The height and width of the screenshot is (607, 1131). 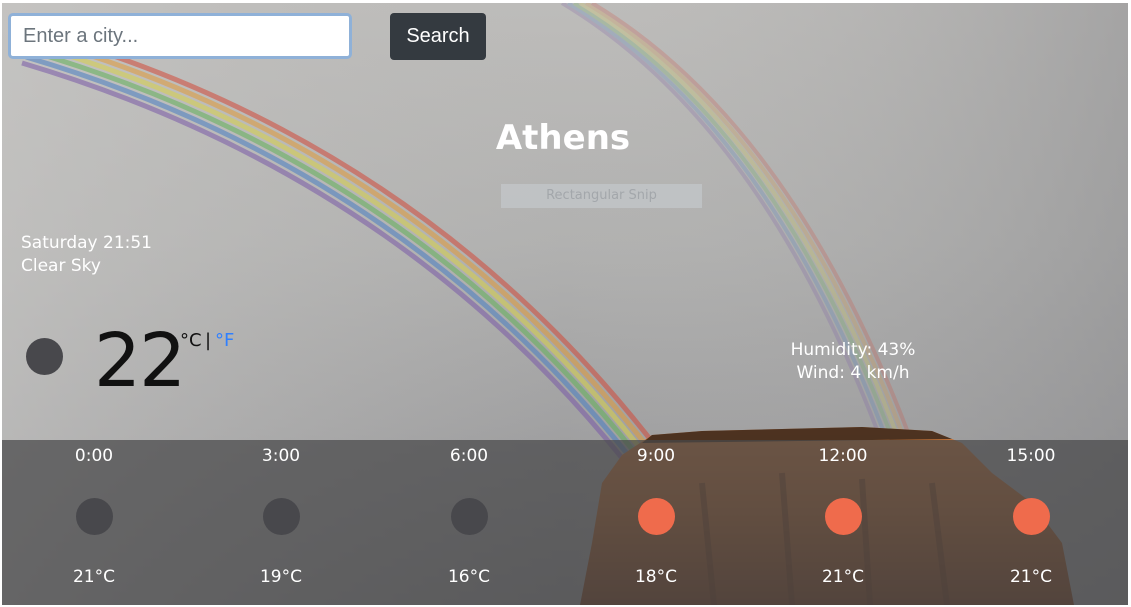 I want to click on humidity-readout: Humidity: 43%, so click(x=853, y=350).